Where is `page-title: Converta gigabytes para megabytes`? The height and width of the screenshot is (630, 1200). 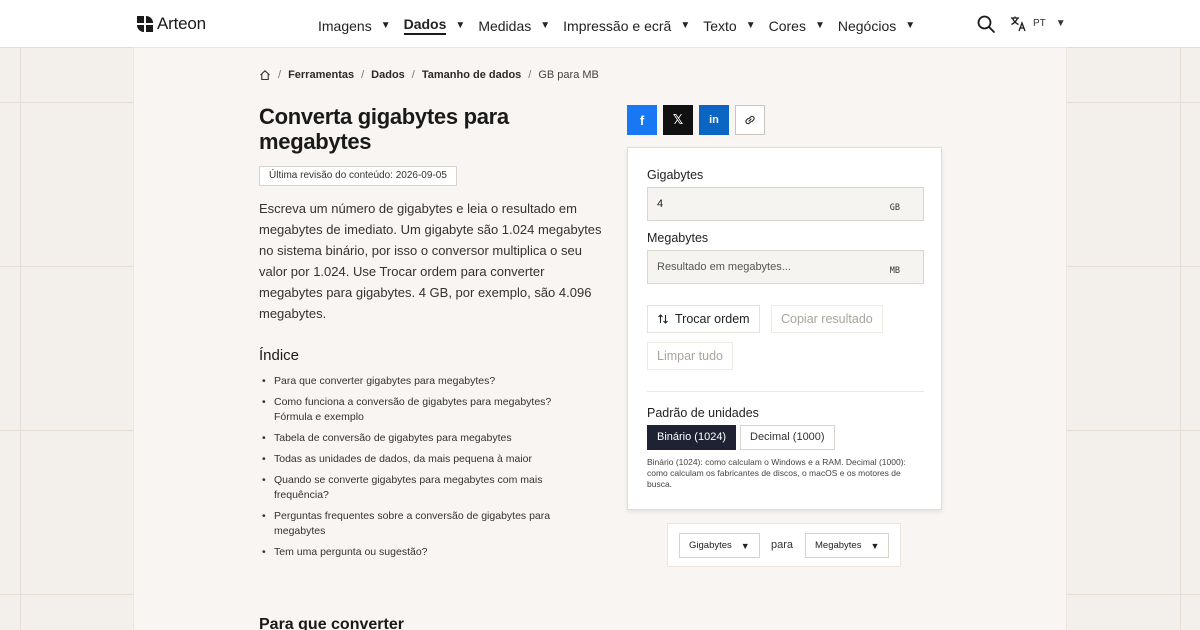 page-title: Converta gigabytes para megabytes is located at coordinates (384, 129).